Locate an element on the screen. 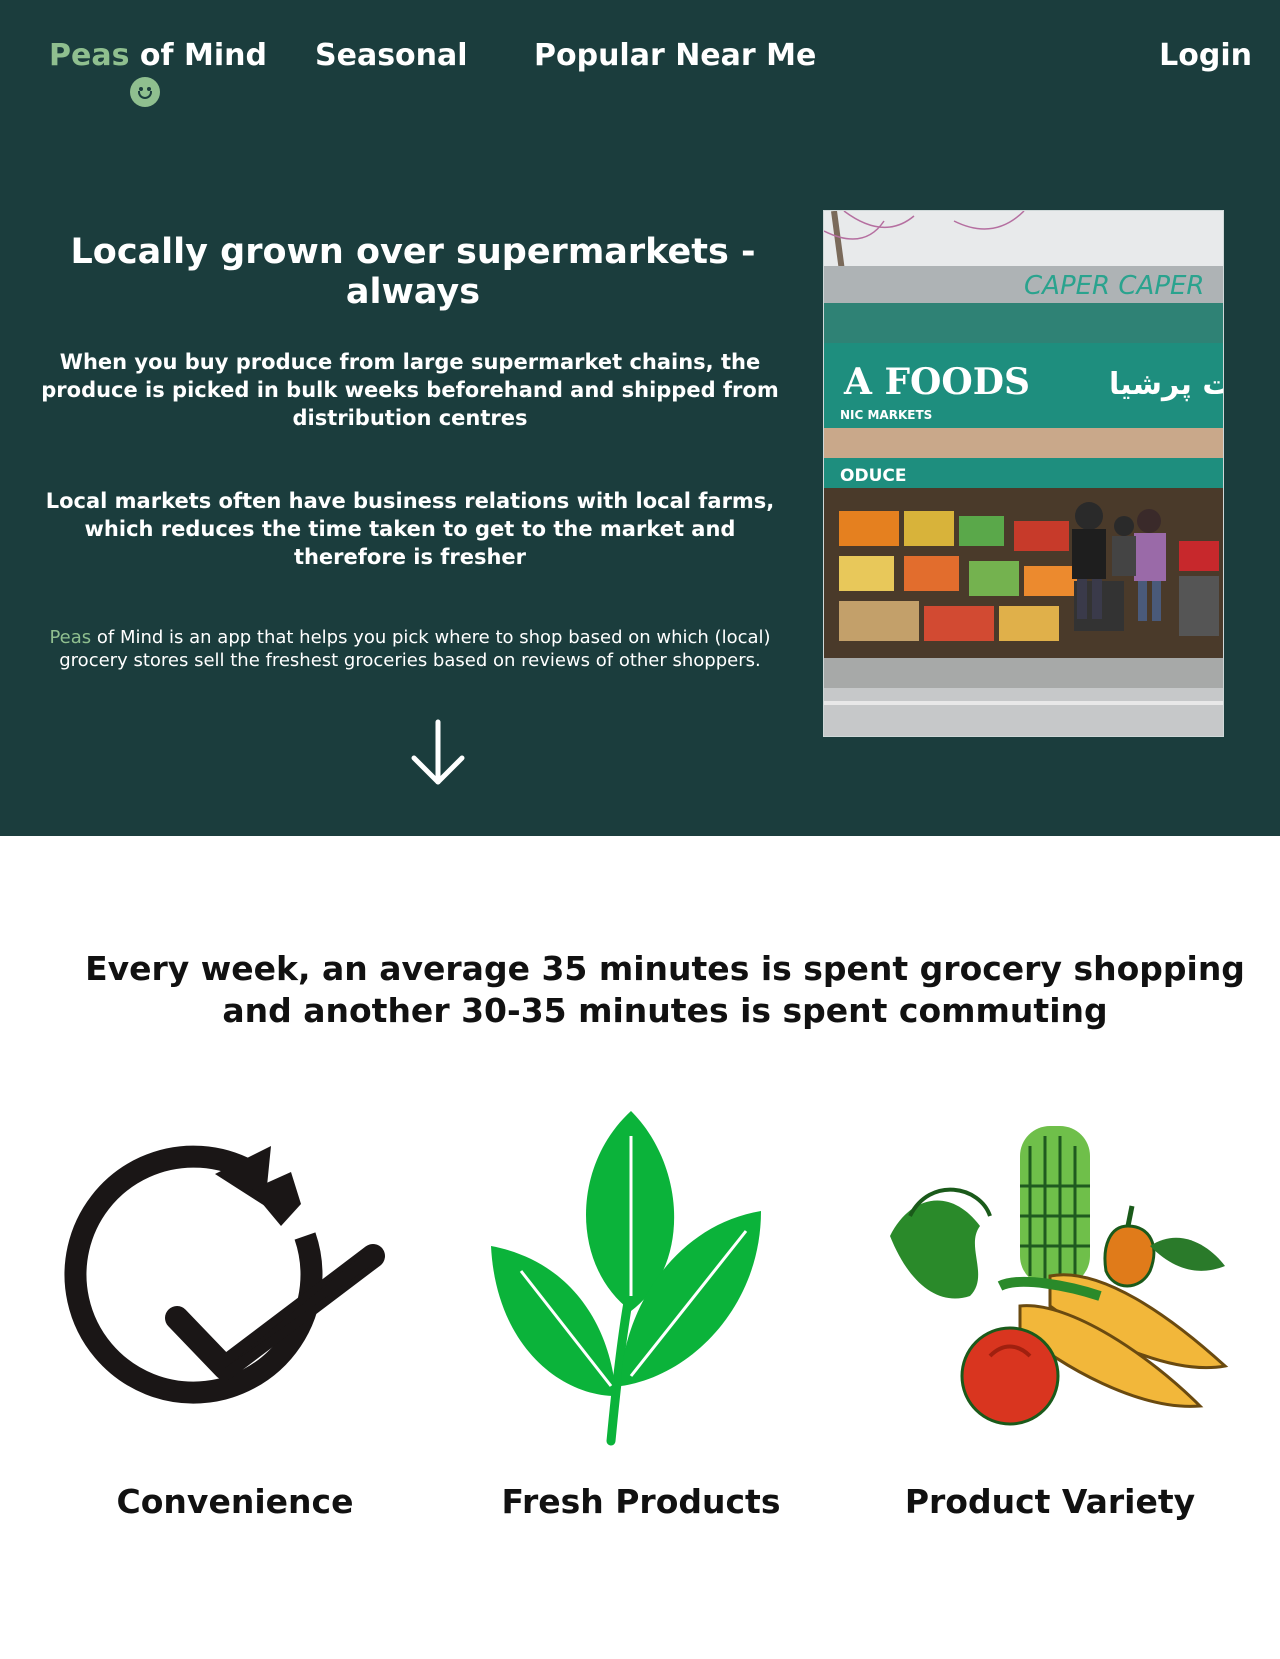 This screenshot has height=1659, width=1280. feature-label-convenience: Convenience is located at coordinates (235, 1501).